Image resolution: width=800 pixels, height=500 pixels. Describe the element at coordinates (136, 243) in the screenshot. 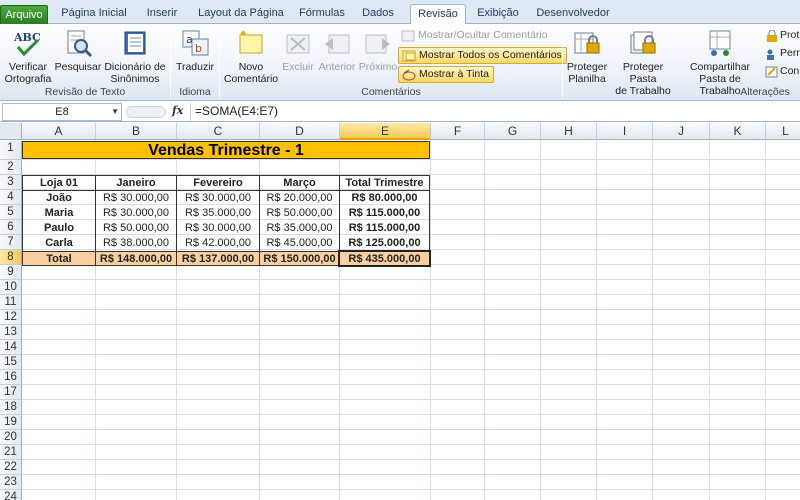

I see `data-cell-january: R$ 38.000,00` at that location.